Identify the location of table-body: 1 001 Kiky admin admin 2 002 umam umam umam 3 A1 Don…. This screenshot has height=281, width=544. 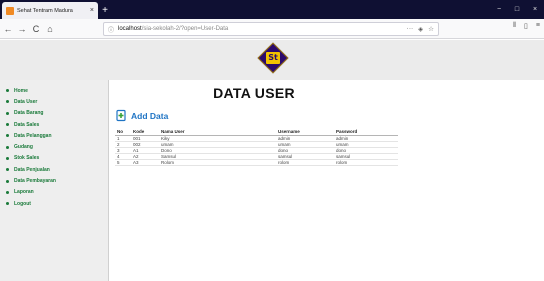
(256, 150).